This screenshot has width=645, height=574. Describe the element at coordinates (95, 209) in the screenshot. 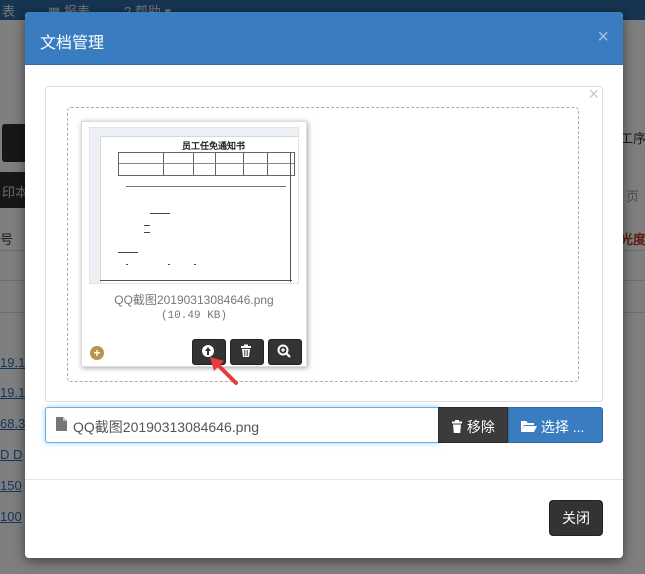

I see `thumb-row-bar` at that location.